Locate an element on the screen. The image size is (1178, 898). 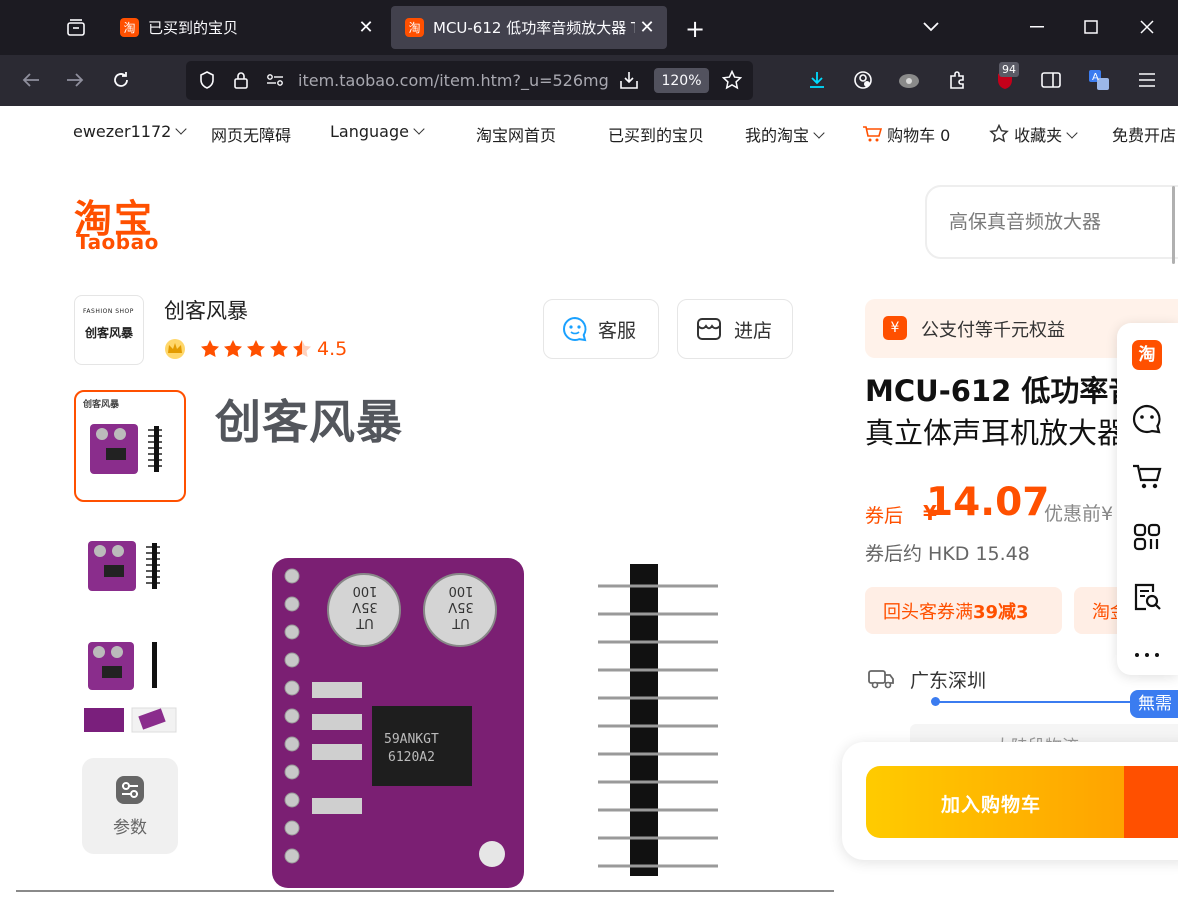
more-icon is located at coordinates (1147, 655).